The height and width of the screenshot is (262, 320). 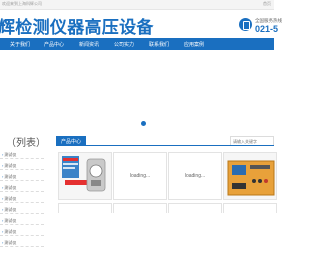 What do you see at coordinates (267, 29) in the screenshot?
I see `hotline-number: 021-5` at bounding box center [267, 29].